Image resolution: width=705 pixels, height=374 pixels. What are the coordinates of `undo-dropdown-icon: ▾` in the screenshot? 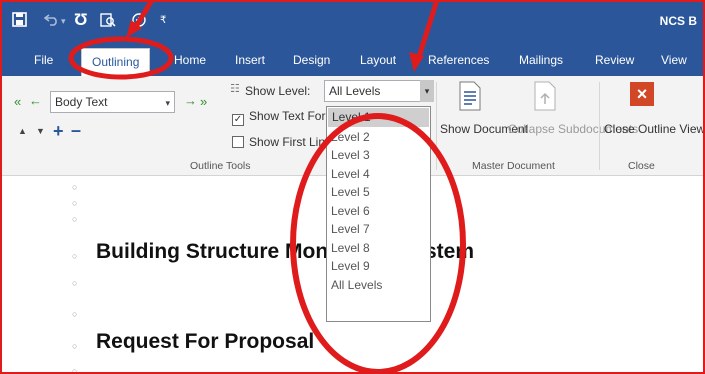 It's located at (63, 21).